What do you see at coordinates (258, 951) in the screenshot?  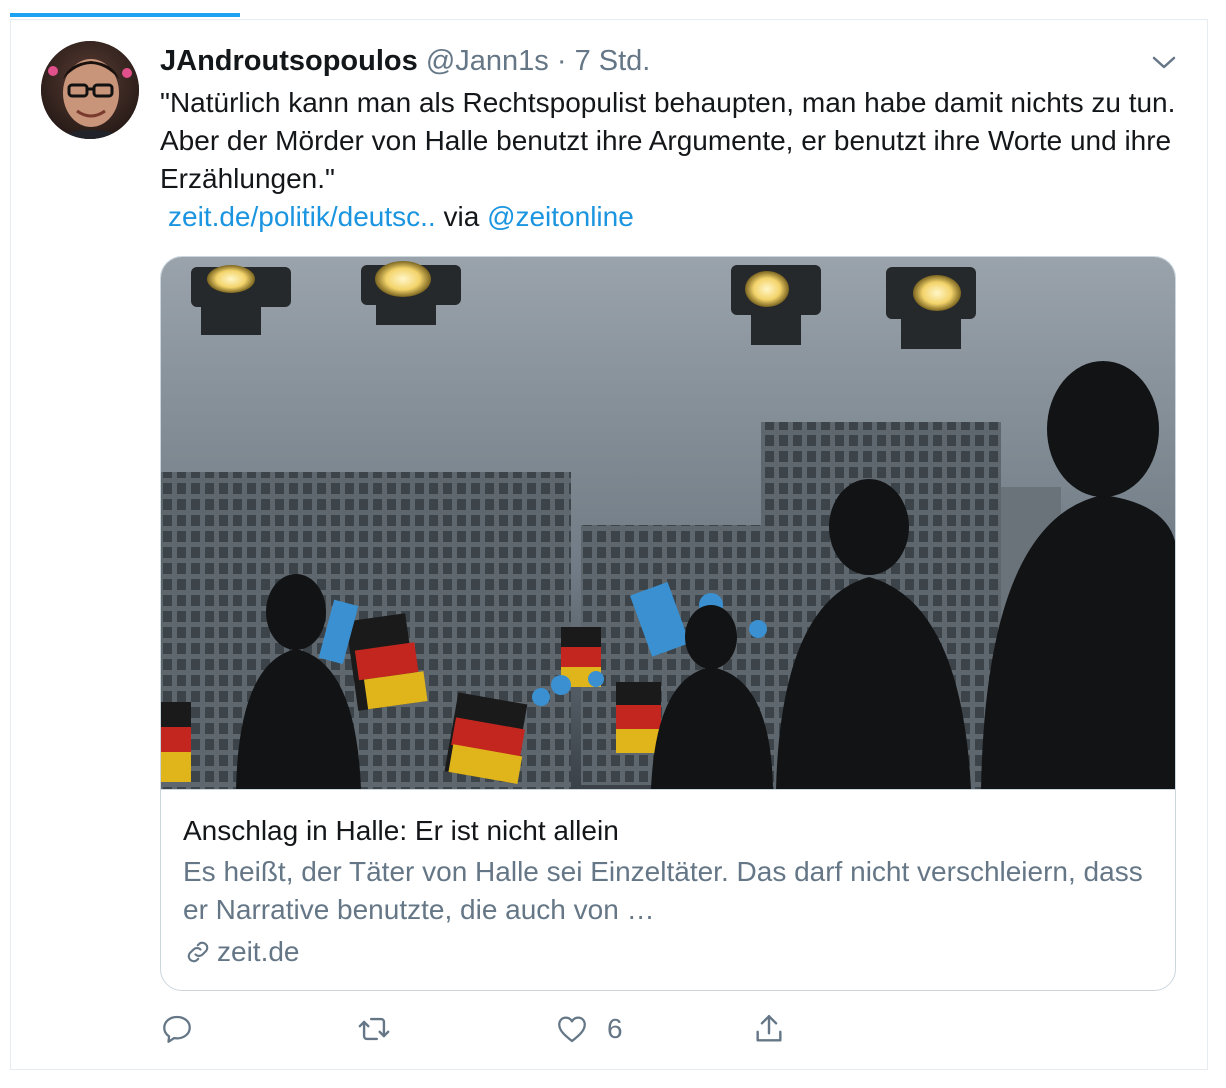 I see `card-domain: zeit.de` at bounding box center [258, 951].